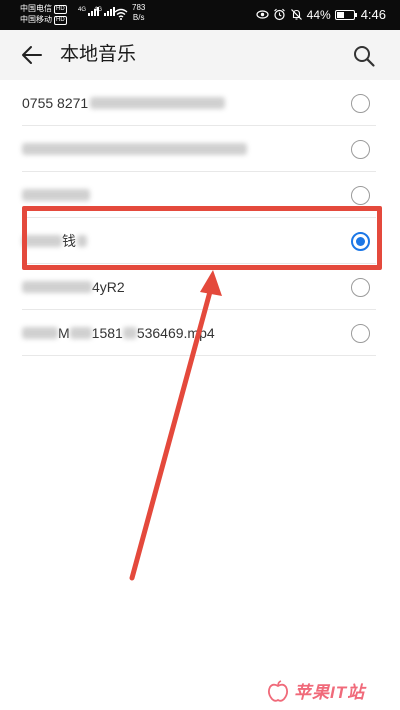 Image resolution: width=400 pixels, height=710 pixels. Describe the element at coordinates (279, 14) in the screenshot. I see `alarm-icon` at that location.